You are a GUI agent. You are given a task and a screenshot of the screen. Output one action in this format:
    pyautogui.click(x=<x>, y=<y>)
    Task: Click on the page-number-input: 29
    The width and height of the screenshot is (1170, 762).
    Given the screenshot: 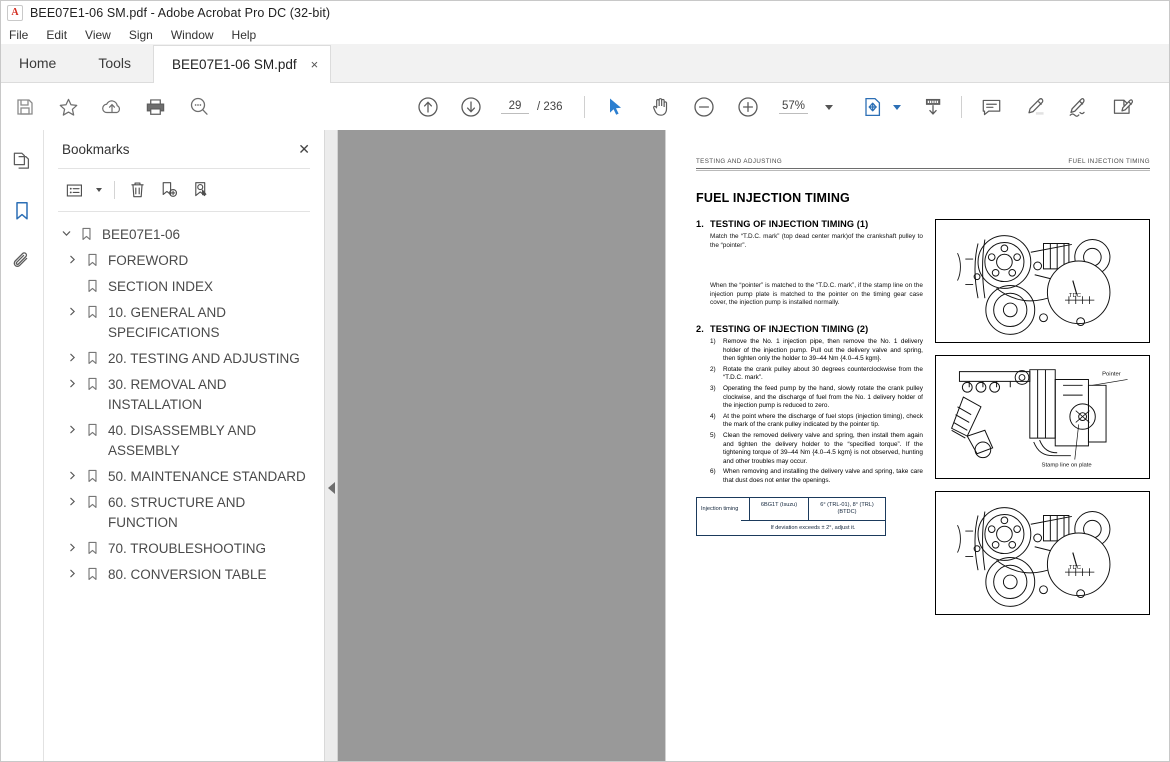 What is the action you would take?
    pyautogui.click(x=515, y=107)
    